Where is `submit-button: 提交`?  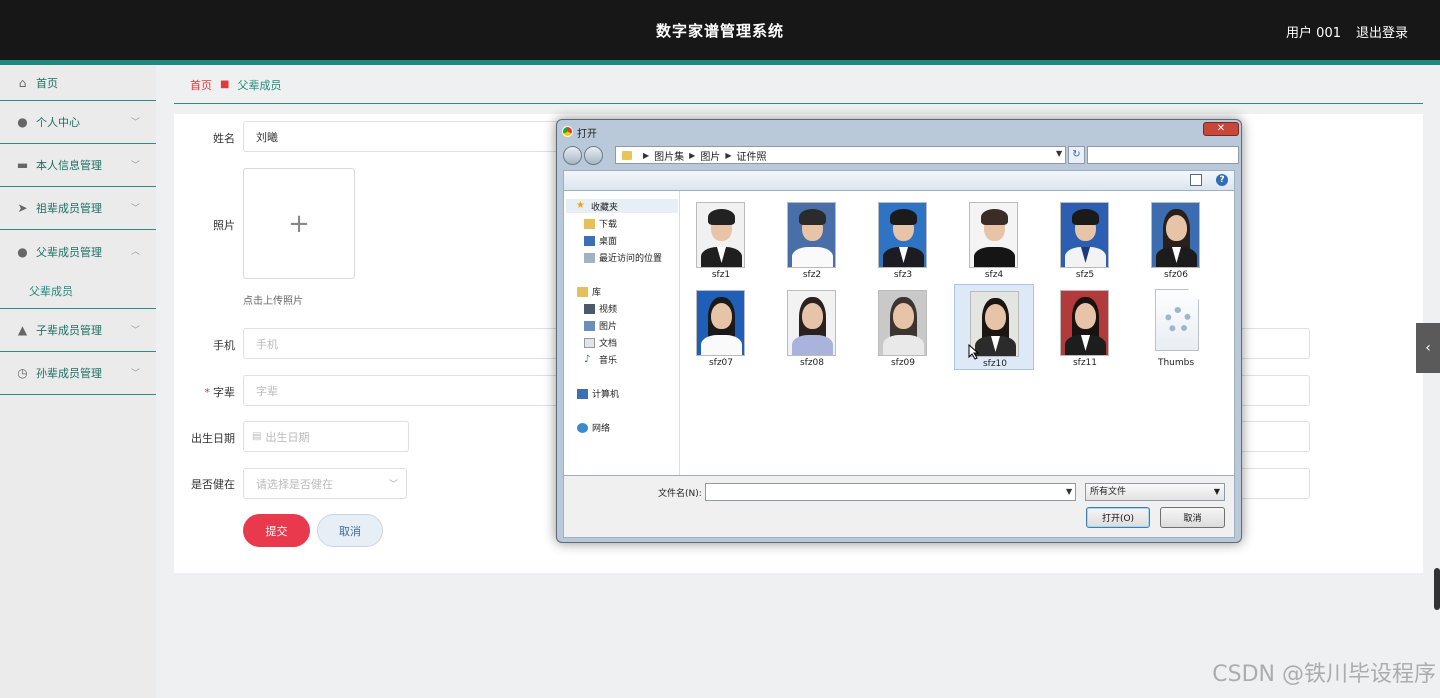
submit-button: 提交 is located at coordinates (276, 530).